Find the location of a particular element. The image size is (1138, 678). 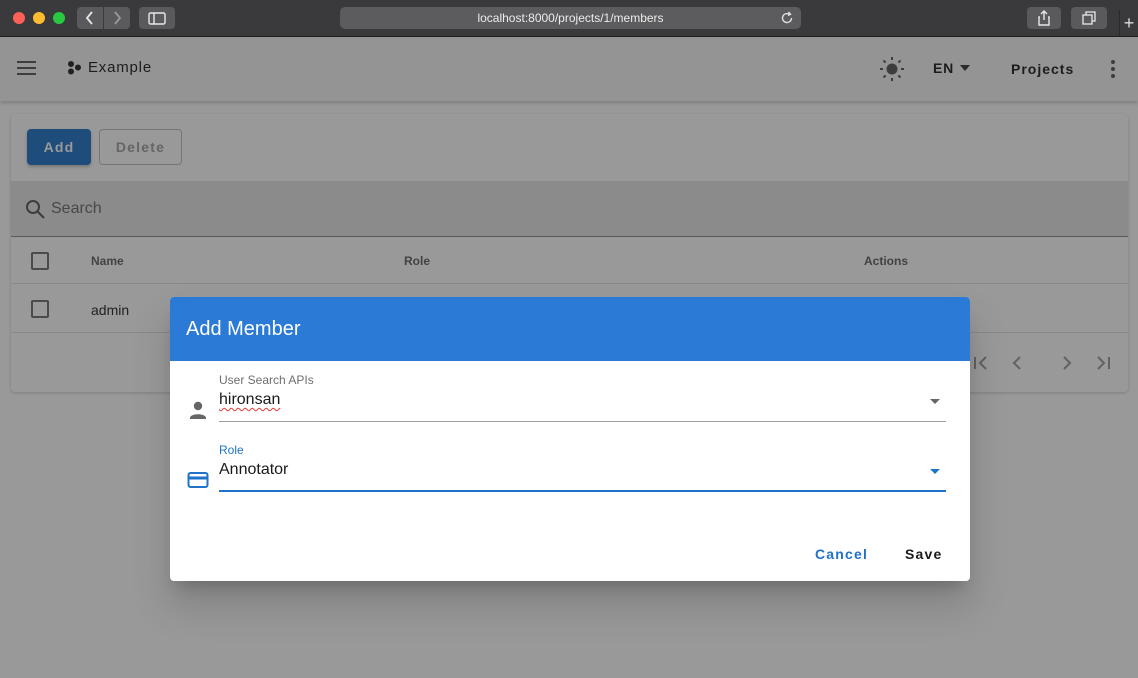

role-field-value: Annotator is located at coordinates (254, 469).